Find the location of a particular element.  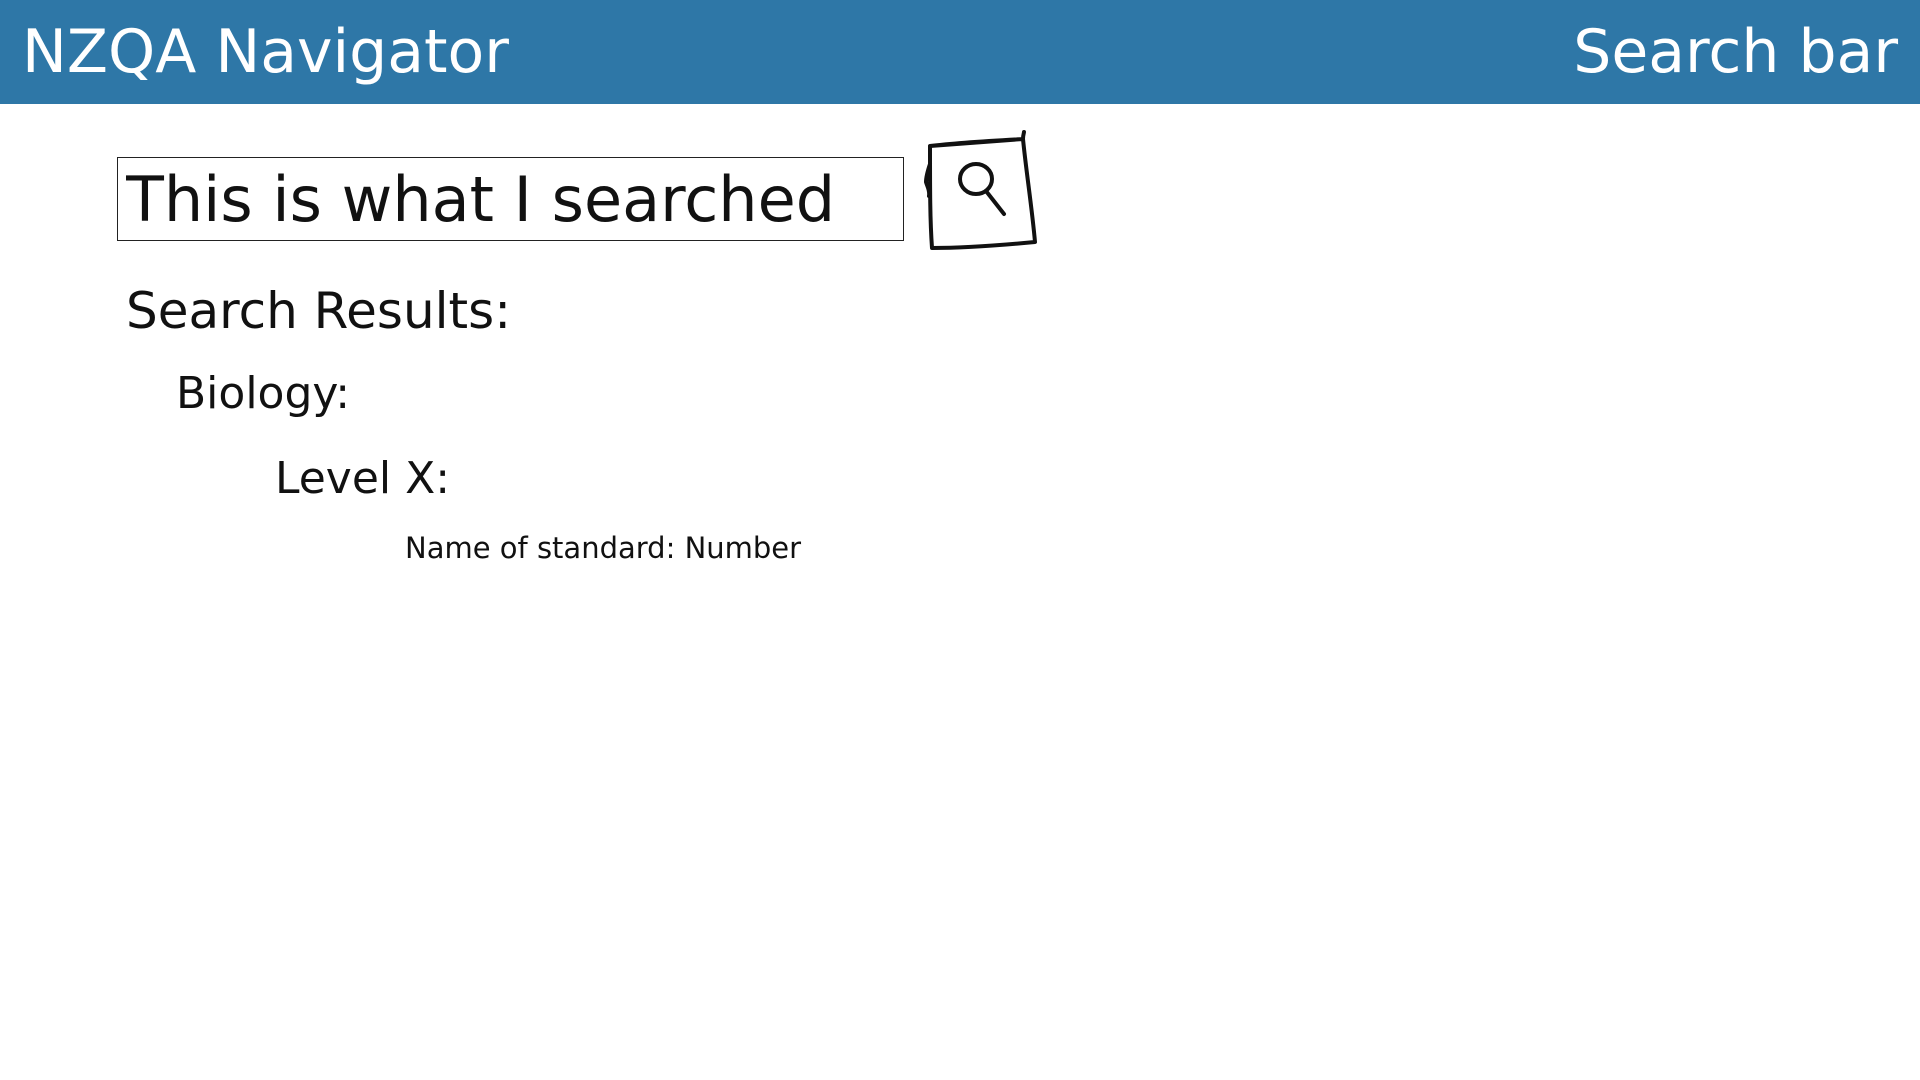

magnifier-icon is located at coordinates (980, 190).